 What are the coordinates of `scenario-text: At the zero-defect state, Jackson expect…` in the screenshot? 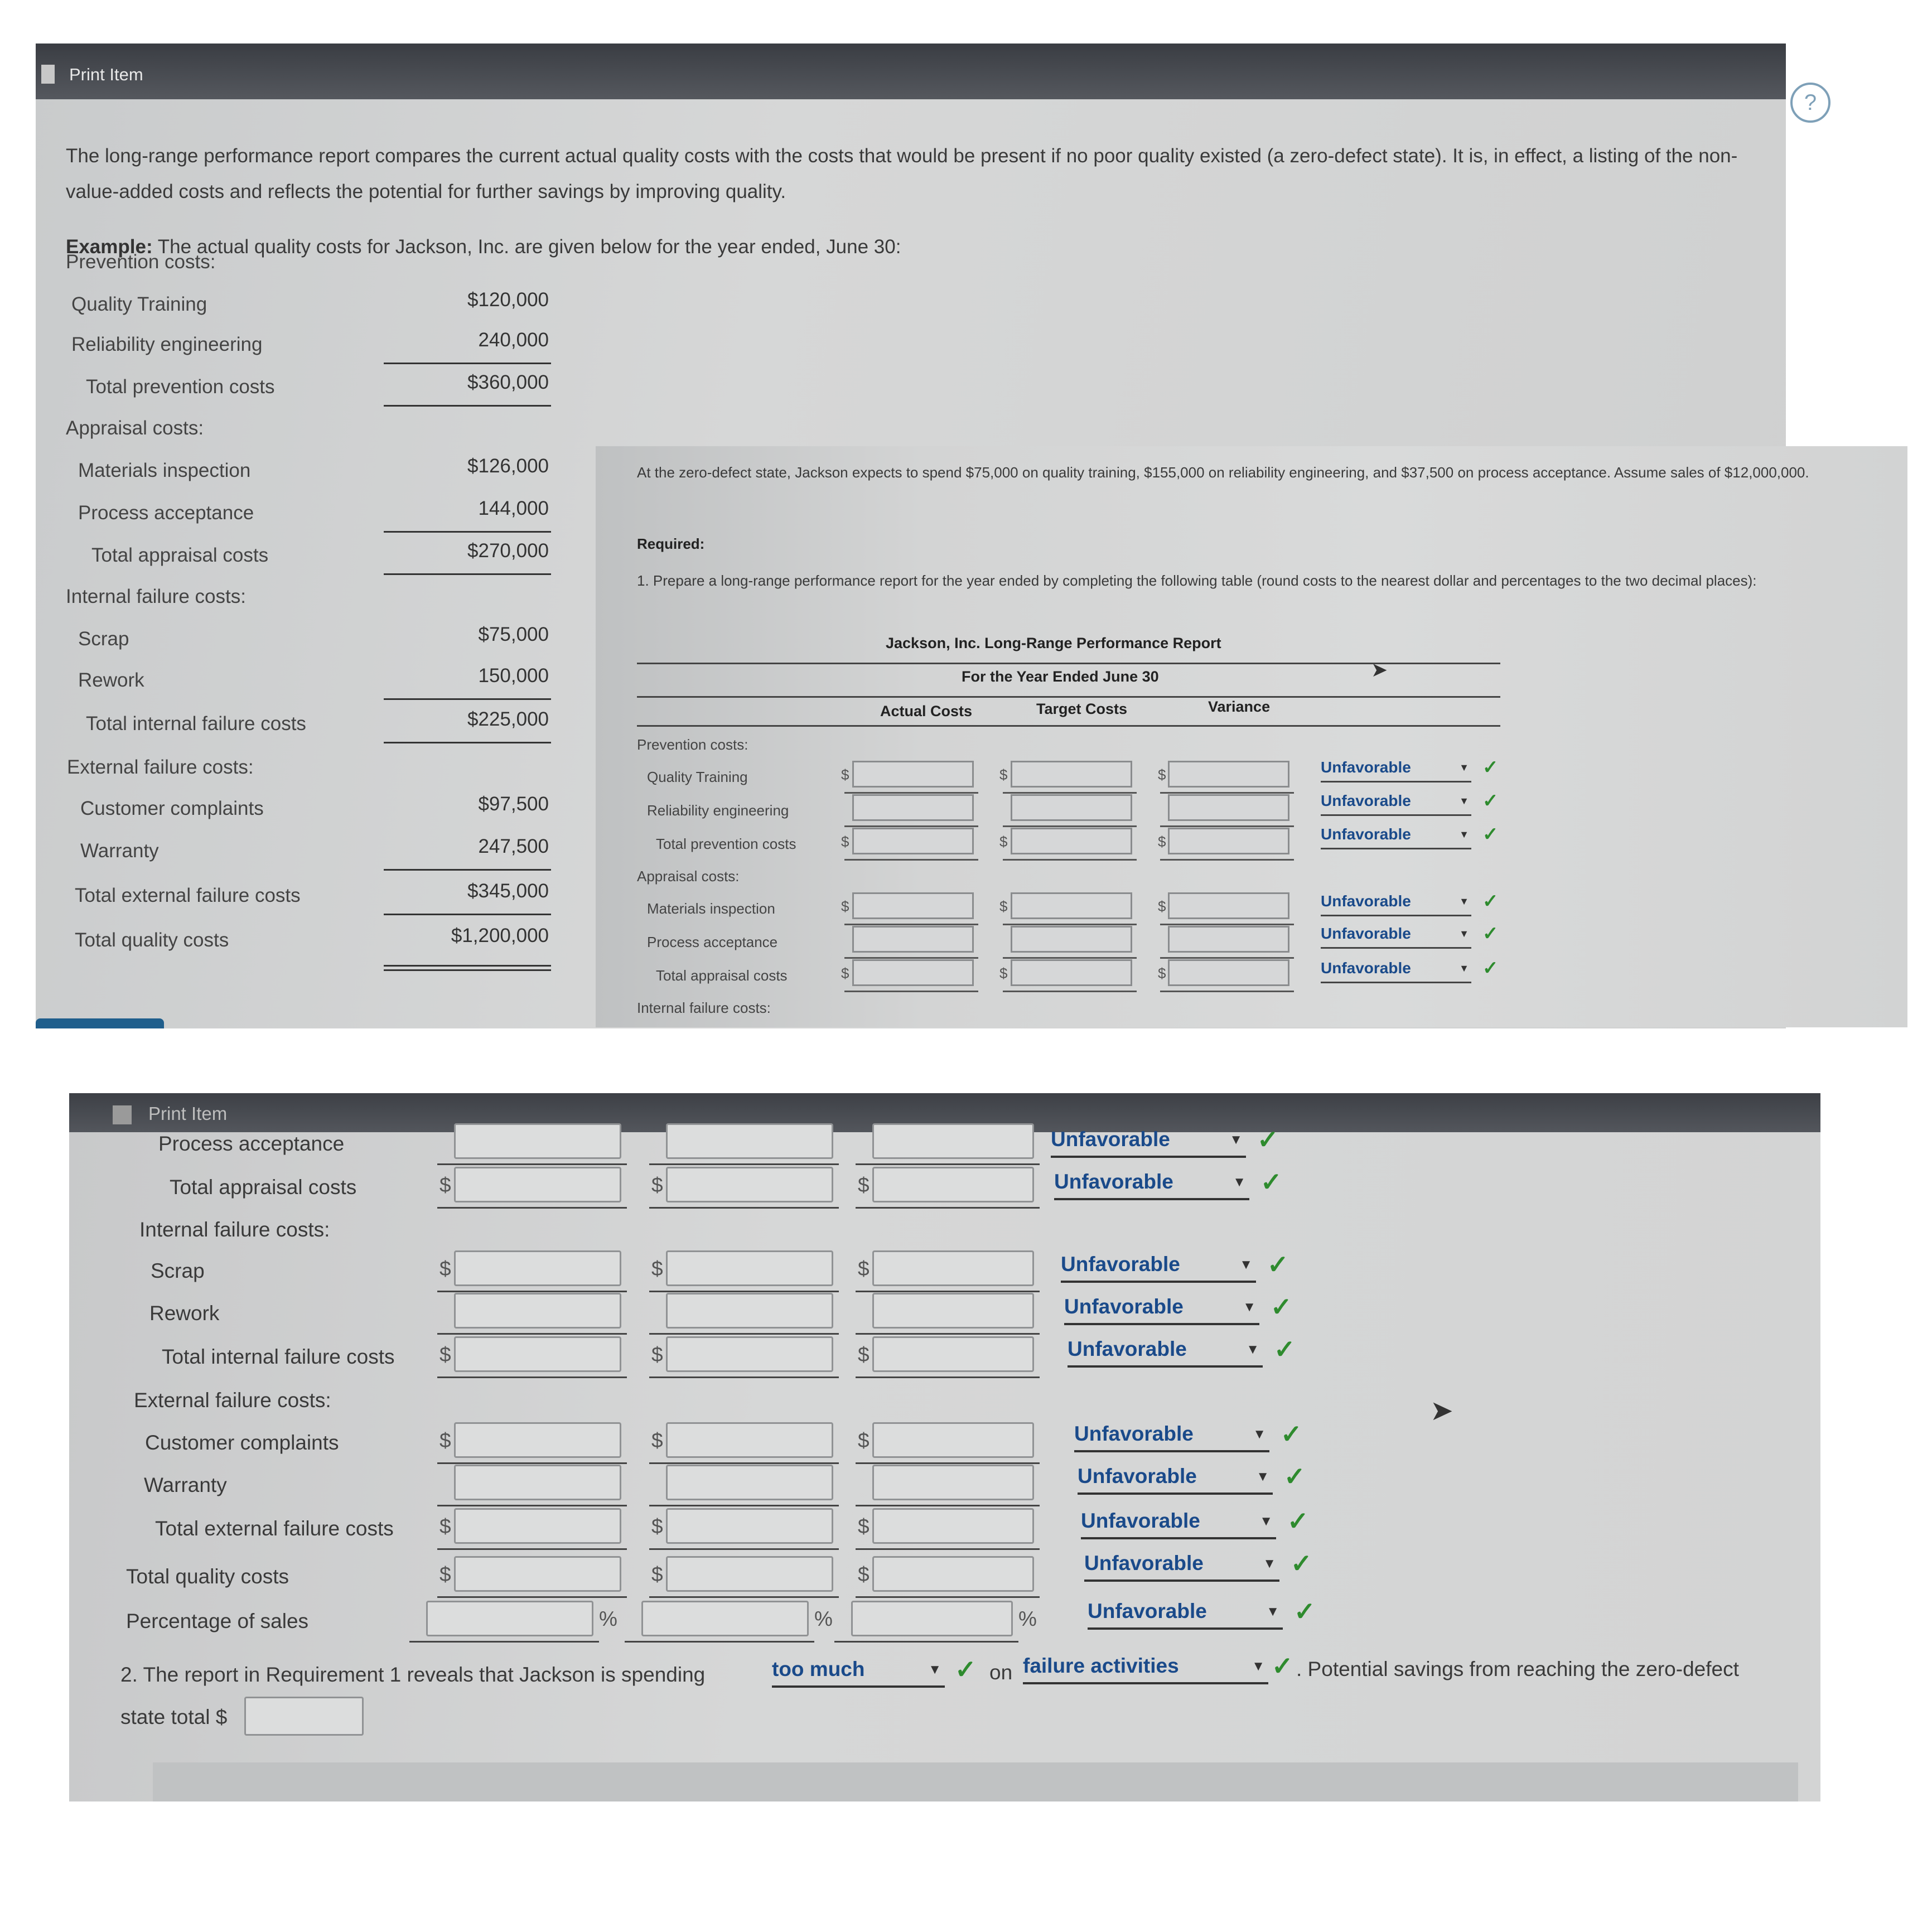 It's located at (1223, 472).